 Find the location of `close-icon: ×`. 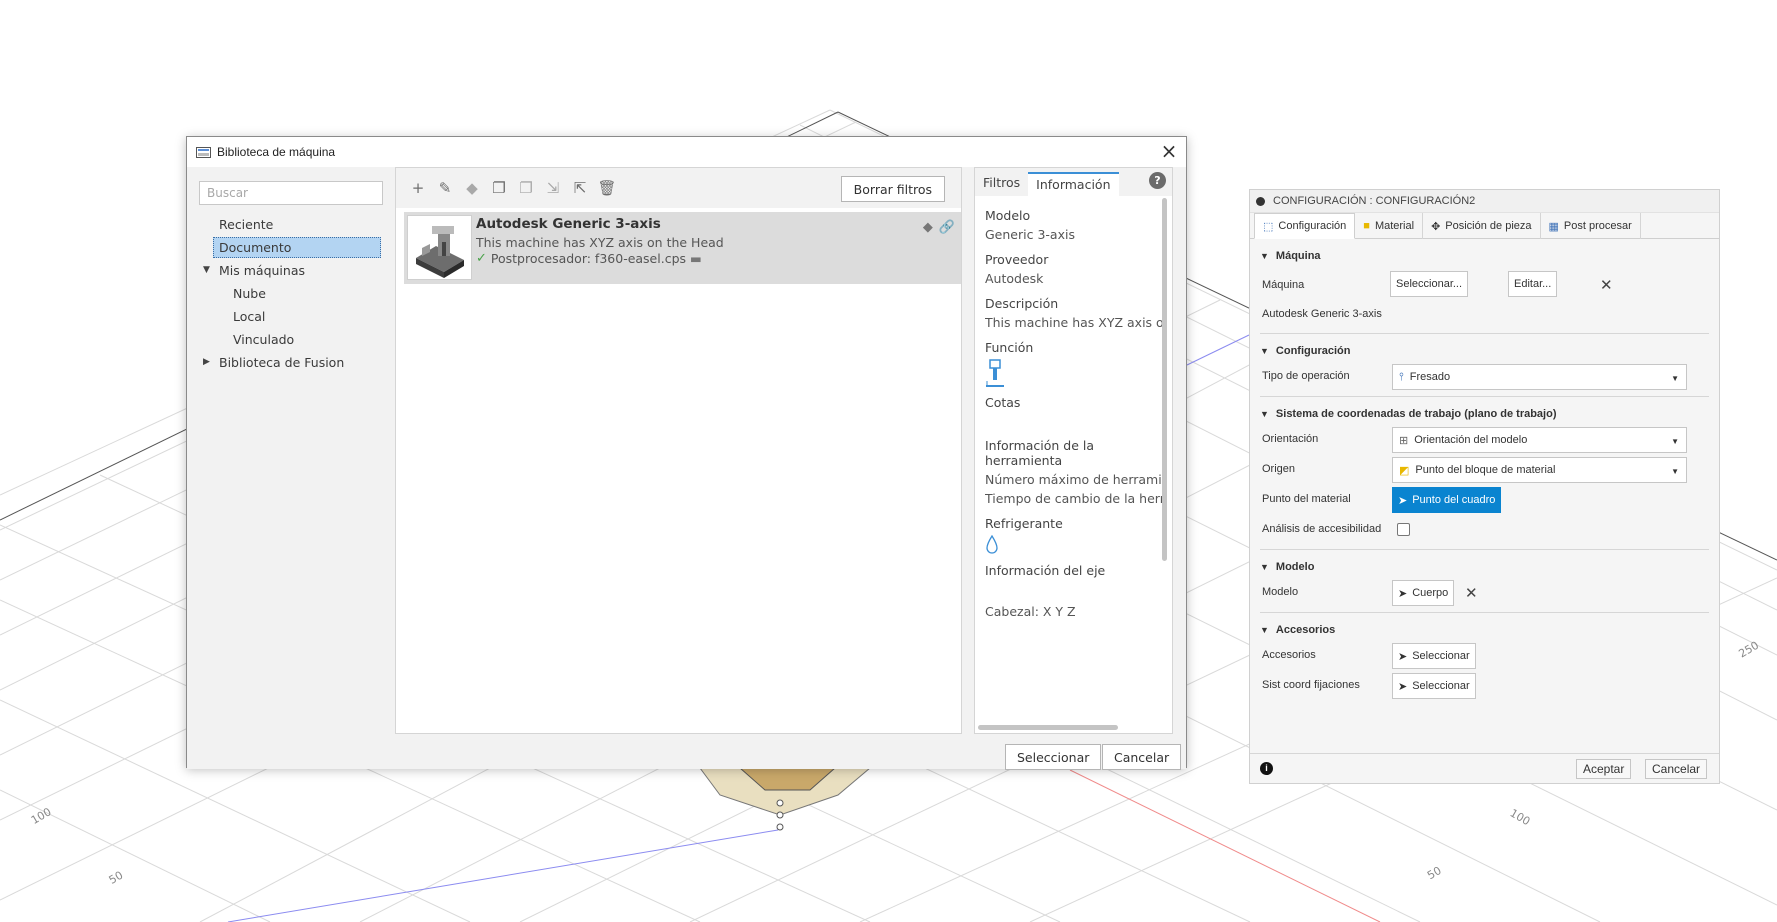

close-icon: × is located at coordinates (1169, 152).